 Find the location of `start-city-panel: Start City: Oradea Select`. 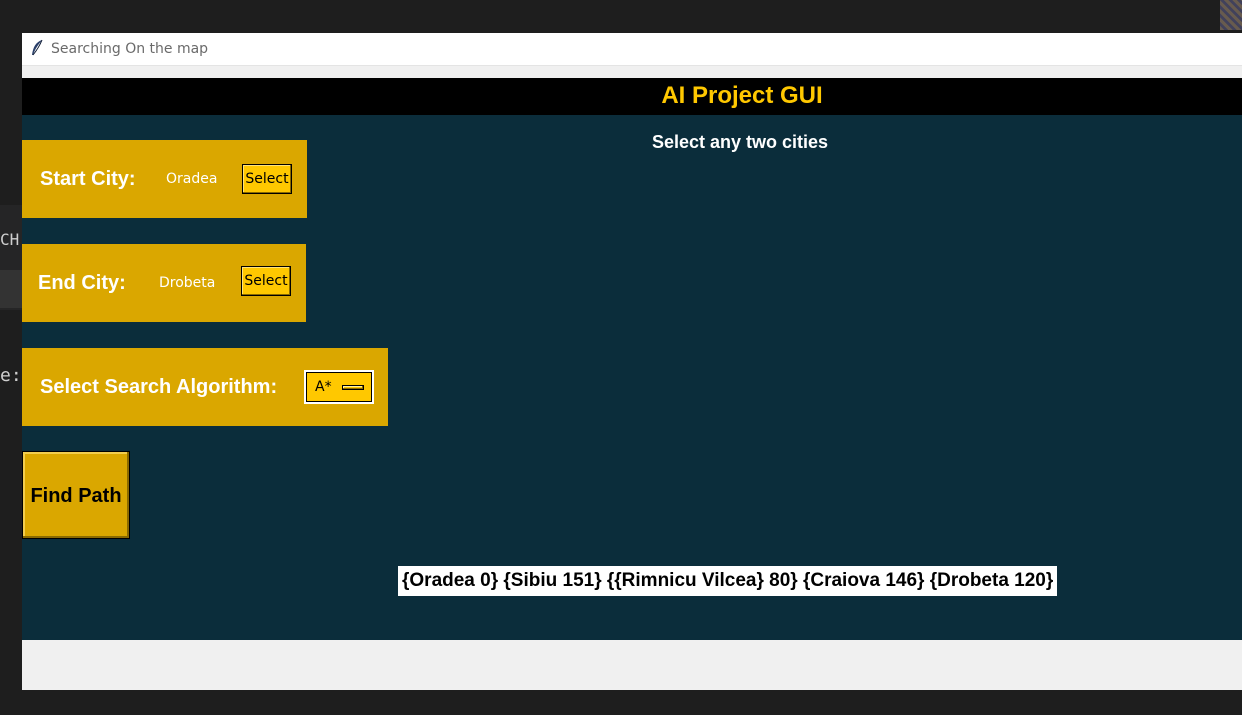

start-city-panel: Start City: Oradea Select is located at coordinates (164, 179).